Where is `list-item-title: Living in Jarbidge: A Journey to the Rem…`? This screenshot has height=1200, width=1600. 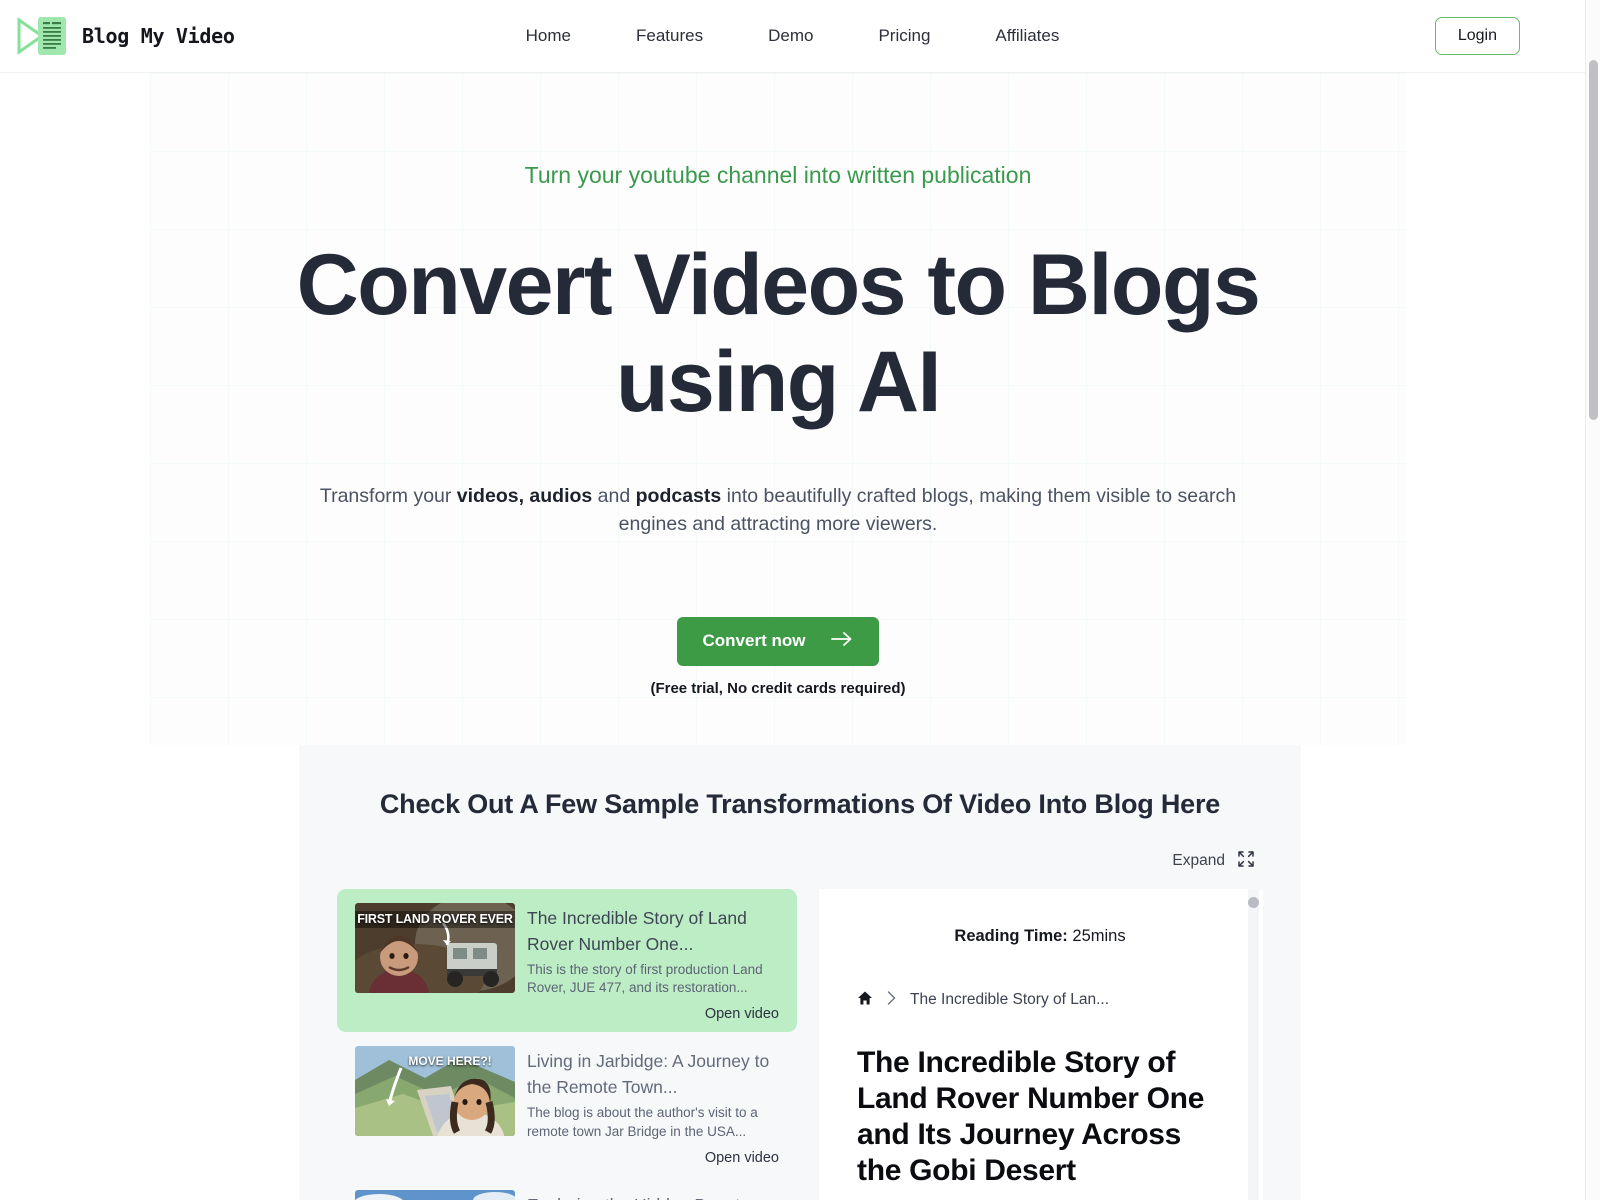 list-item-title: Living in Jarbidge: A Journey to the Rem… is located at coordinates (648, 1074).